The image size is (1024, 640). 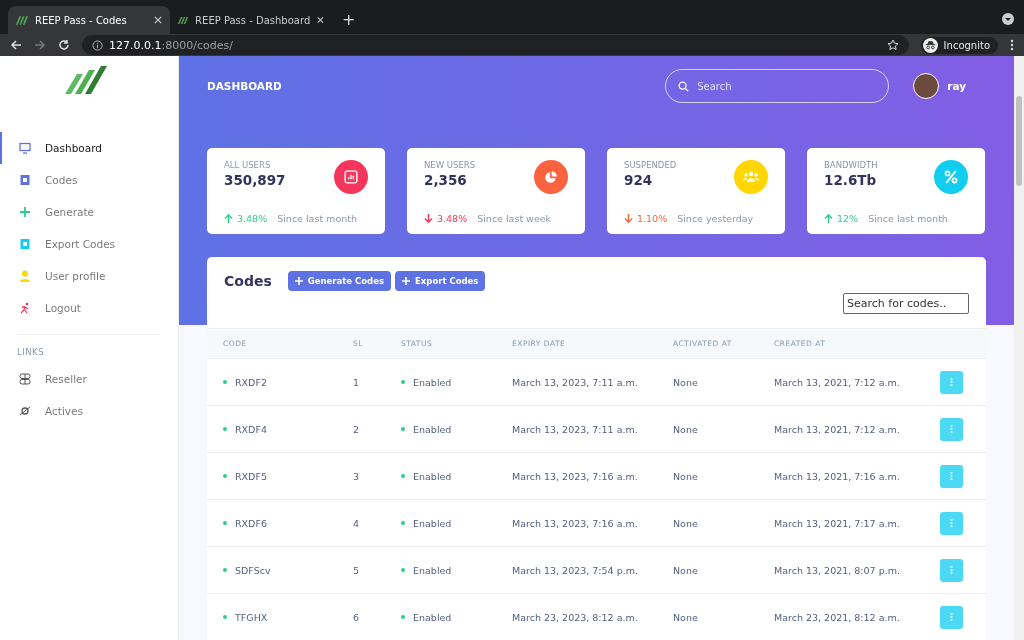 I want to click on change-value: 3.48%, so click(x=452, y=218).